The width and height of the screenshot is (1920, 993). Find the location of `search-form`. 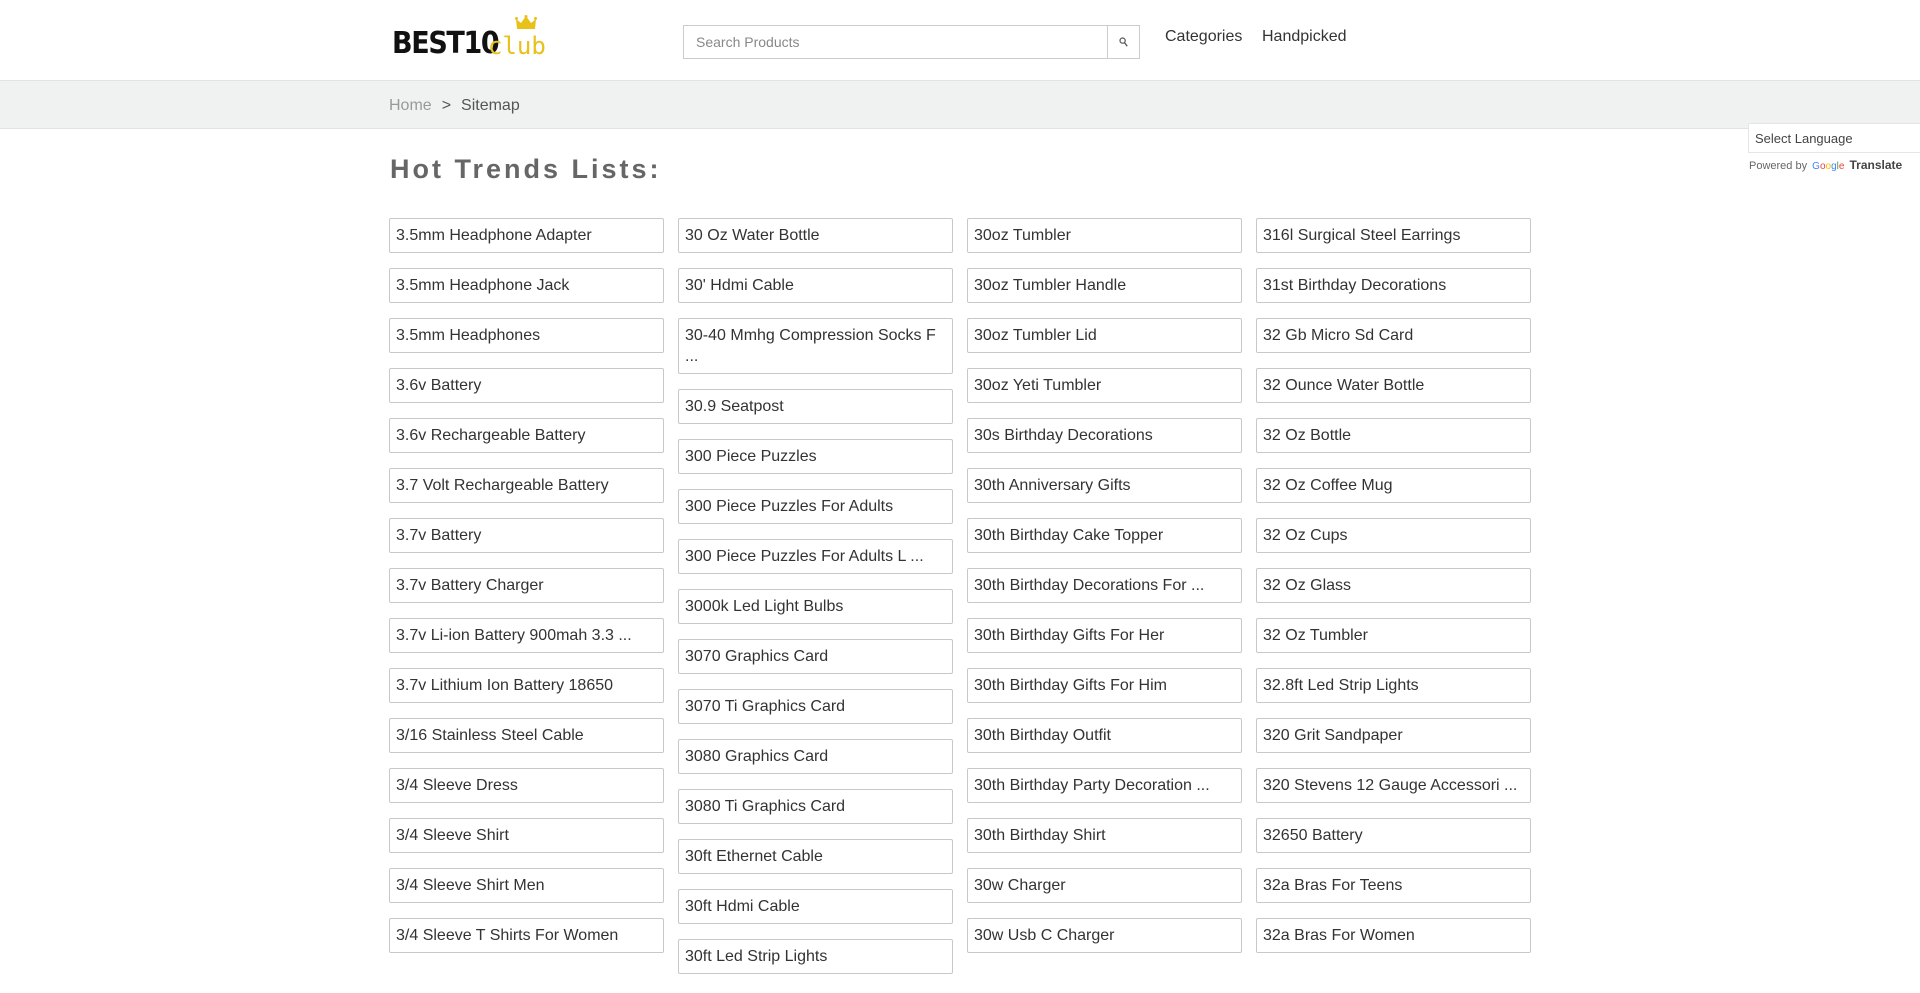

search-form is located at coordinates (911, 42).